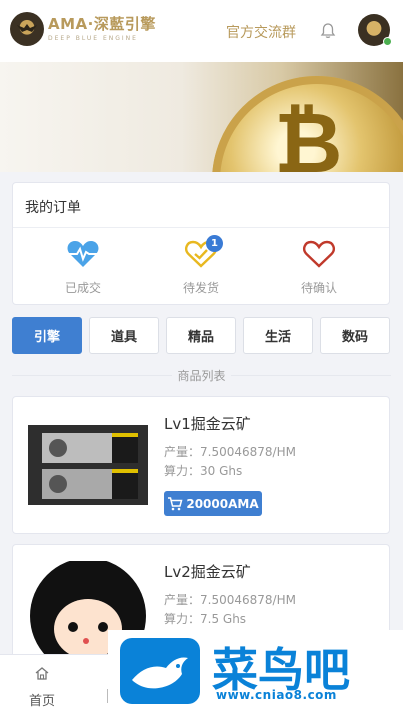  What do you see at coordinates (328, 31) in the screenshot?
I see `bell-icon` at bounding box center [328, 31].